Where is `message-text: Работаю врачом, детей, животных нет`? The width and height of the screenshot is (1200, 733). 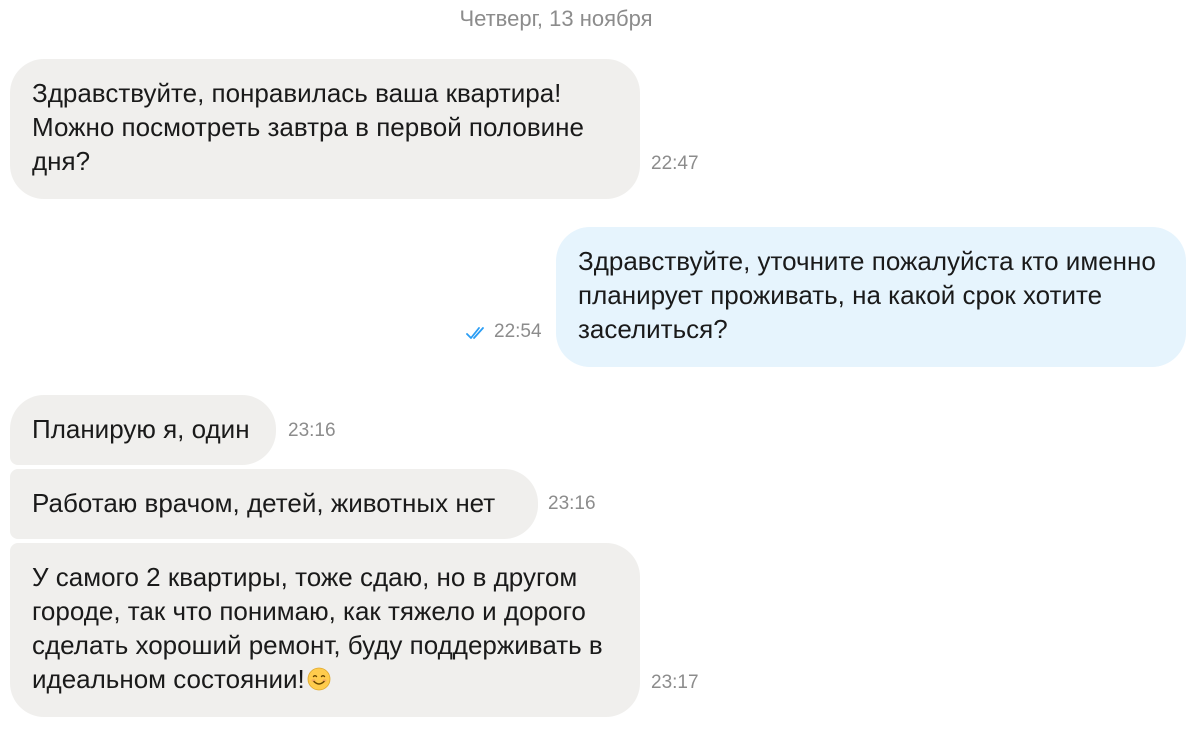 message-text: Работаю врачом, детей, животных нет is located at coordinates (264, 503).